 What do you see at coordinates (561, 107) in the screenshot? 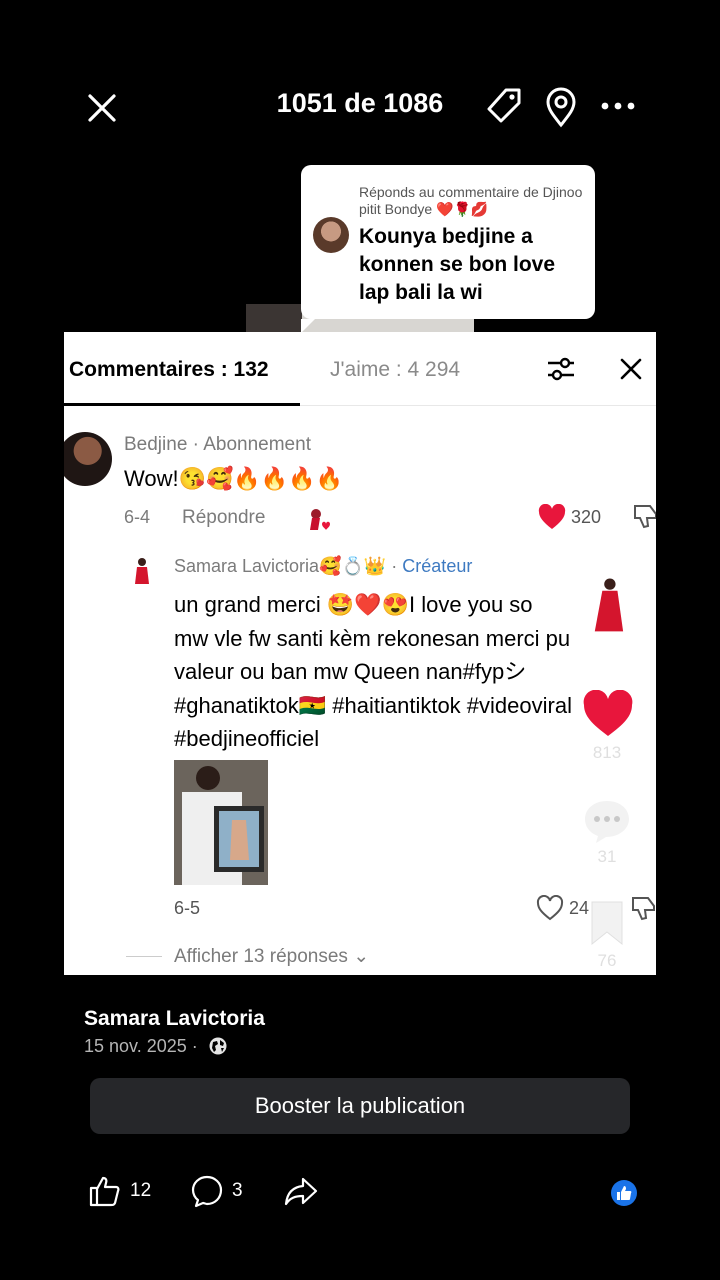
I see `location-pin-icon` at bounding box center [561, 107].